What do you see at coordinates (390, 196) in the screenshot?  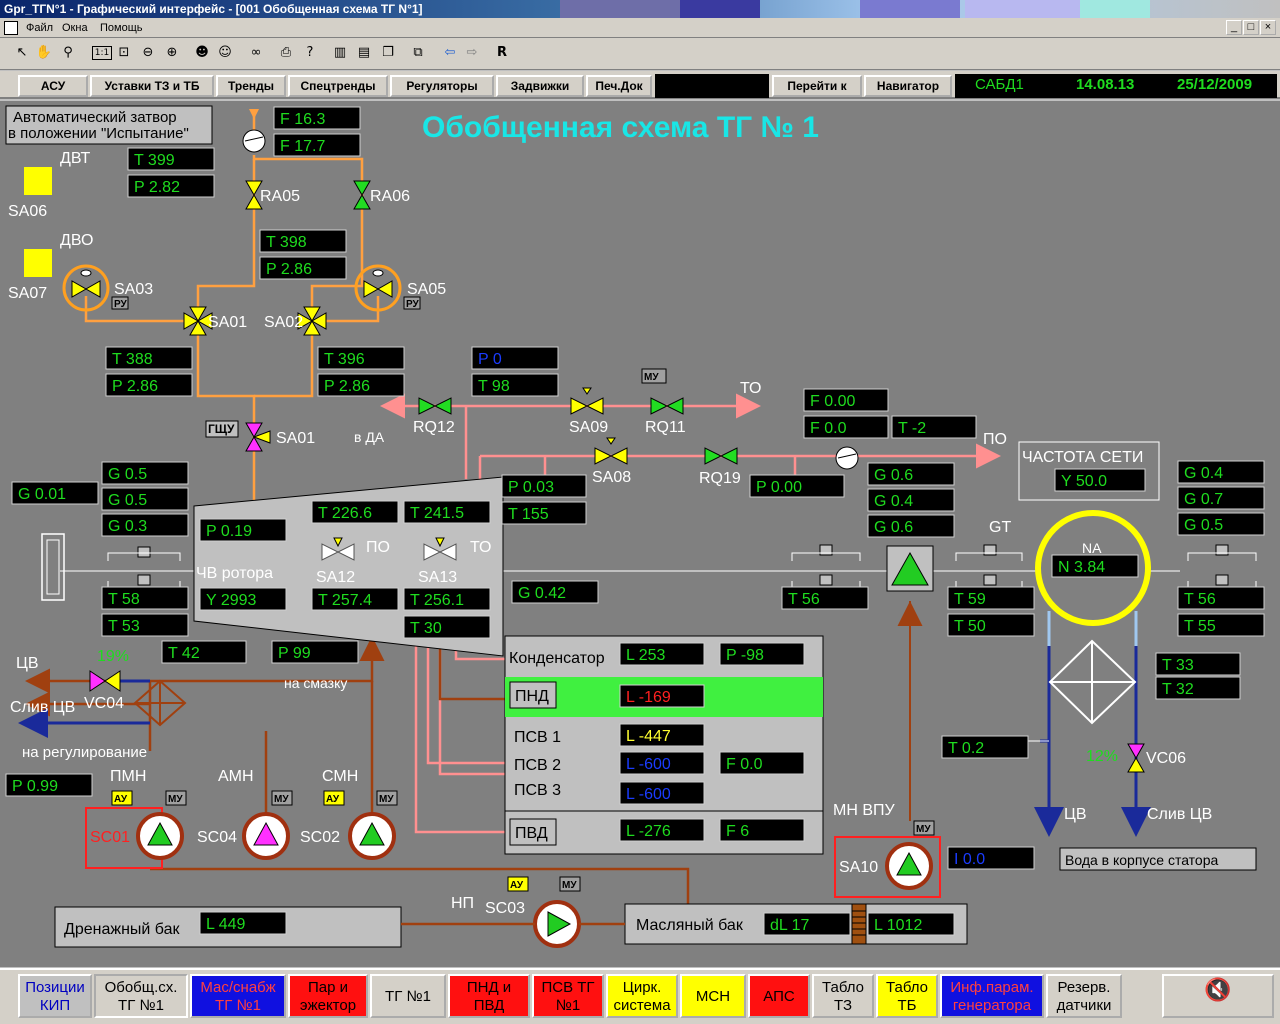 I see `ra06-label: RA06` at bounding box center [390, 196].